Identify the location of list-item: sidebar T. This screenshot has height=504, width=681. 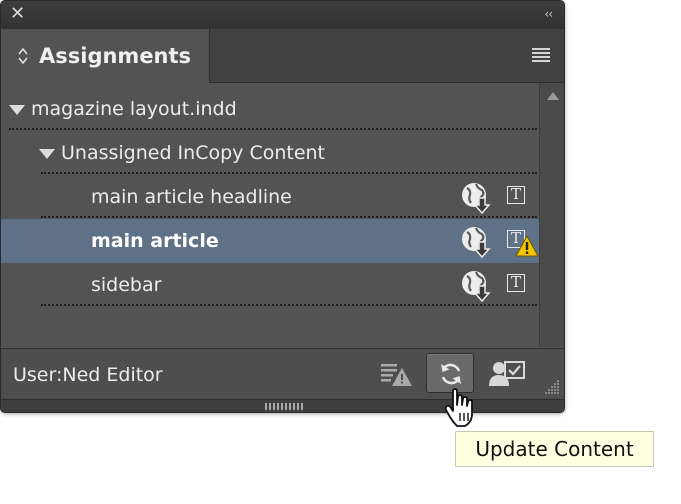
(270, 285).